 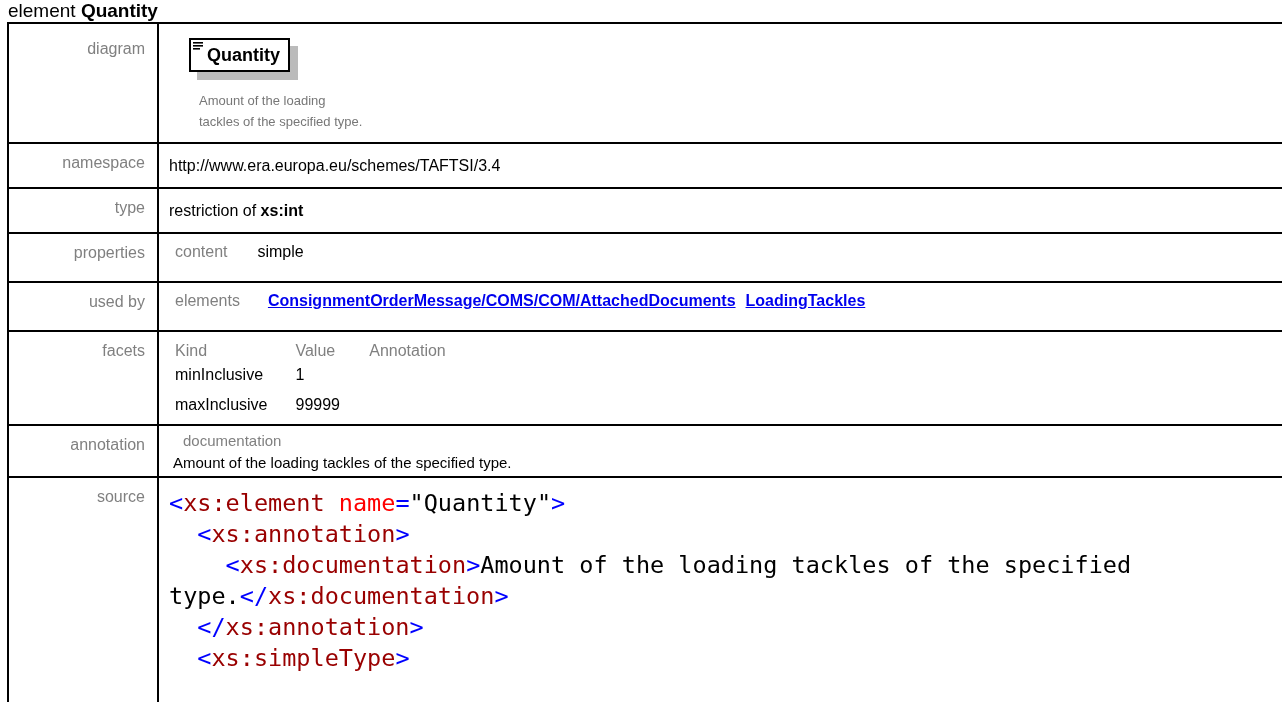 I want to click on element-name: Quantity, so click(x=243, y=55).